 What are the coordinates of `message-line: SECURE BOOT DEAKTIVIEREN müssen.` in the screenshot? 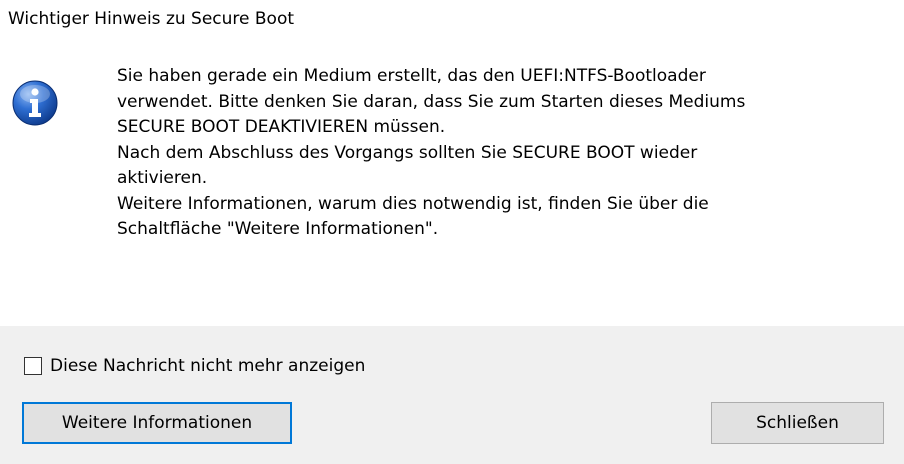 It's located at (281, 127).